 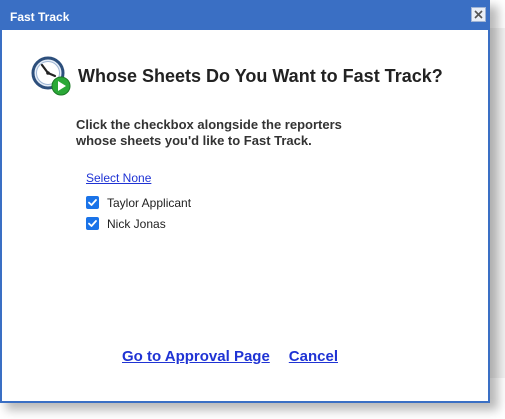 I want to click on dialog-actions: Go to Approval Page Cancel, so click(x=239, y=356).